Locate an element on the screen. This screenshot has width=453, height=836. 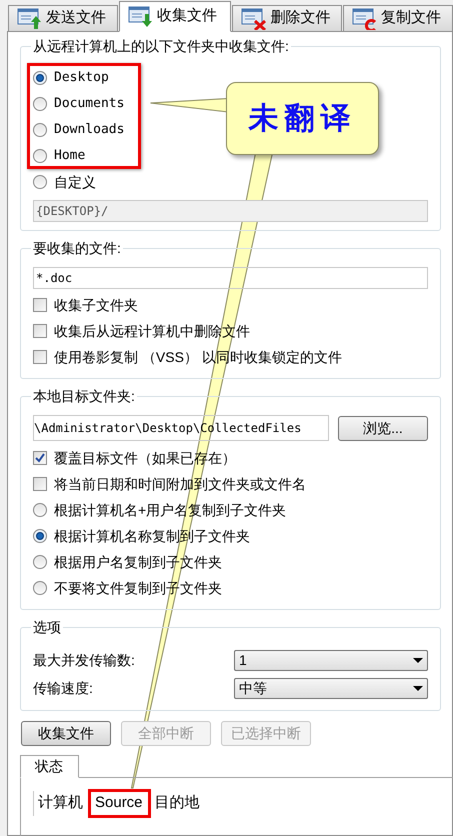
group-title: 选项 is located at coordinates (47, 627).